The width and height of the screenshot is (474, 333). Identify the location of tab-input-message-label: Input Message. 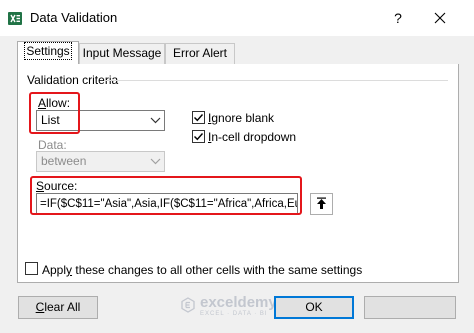
(122, 53).